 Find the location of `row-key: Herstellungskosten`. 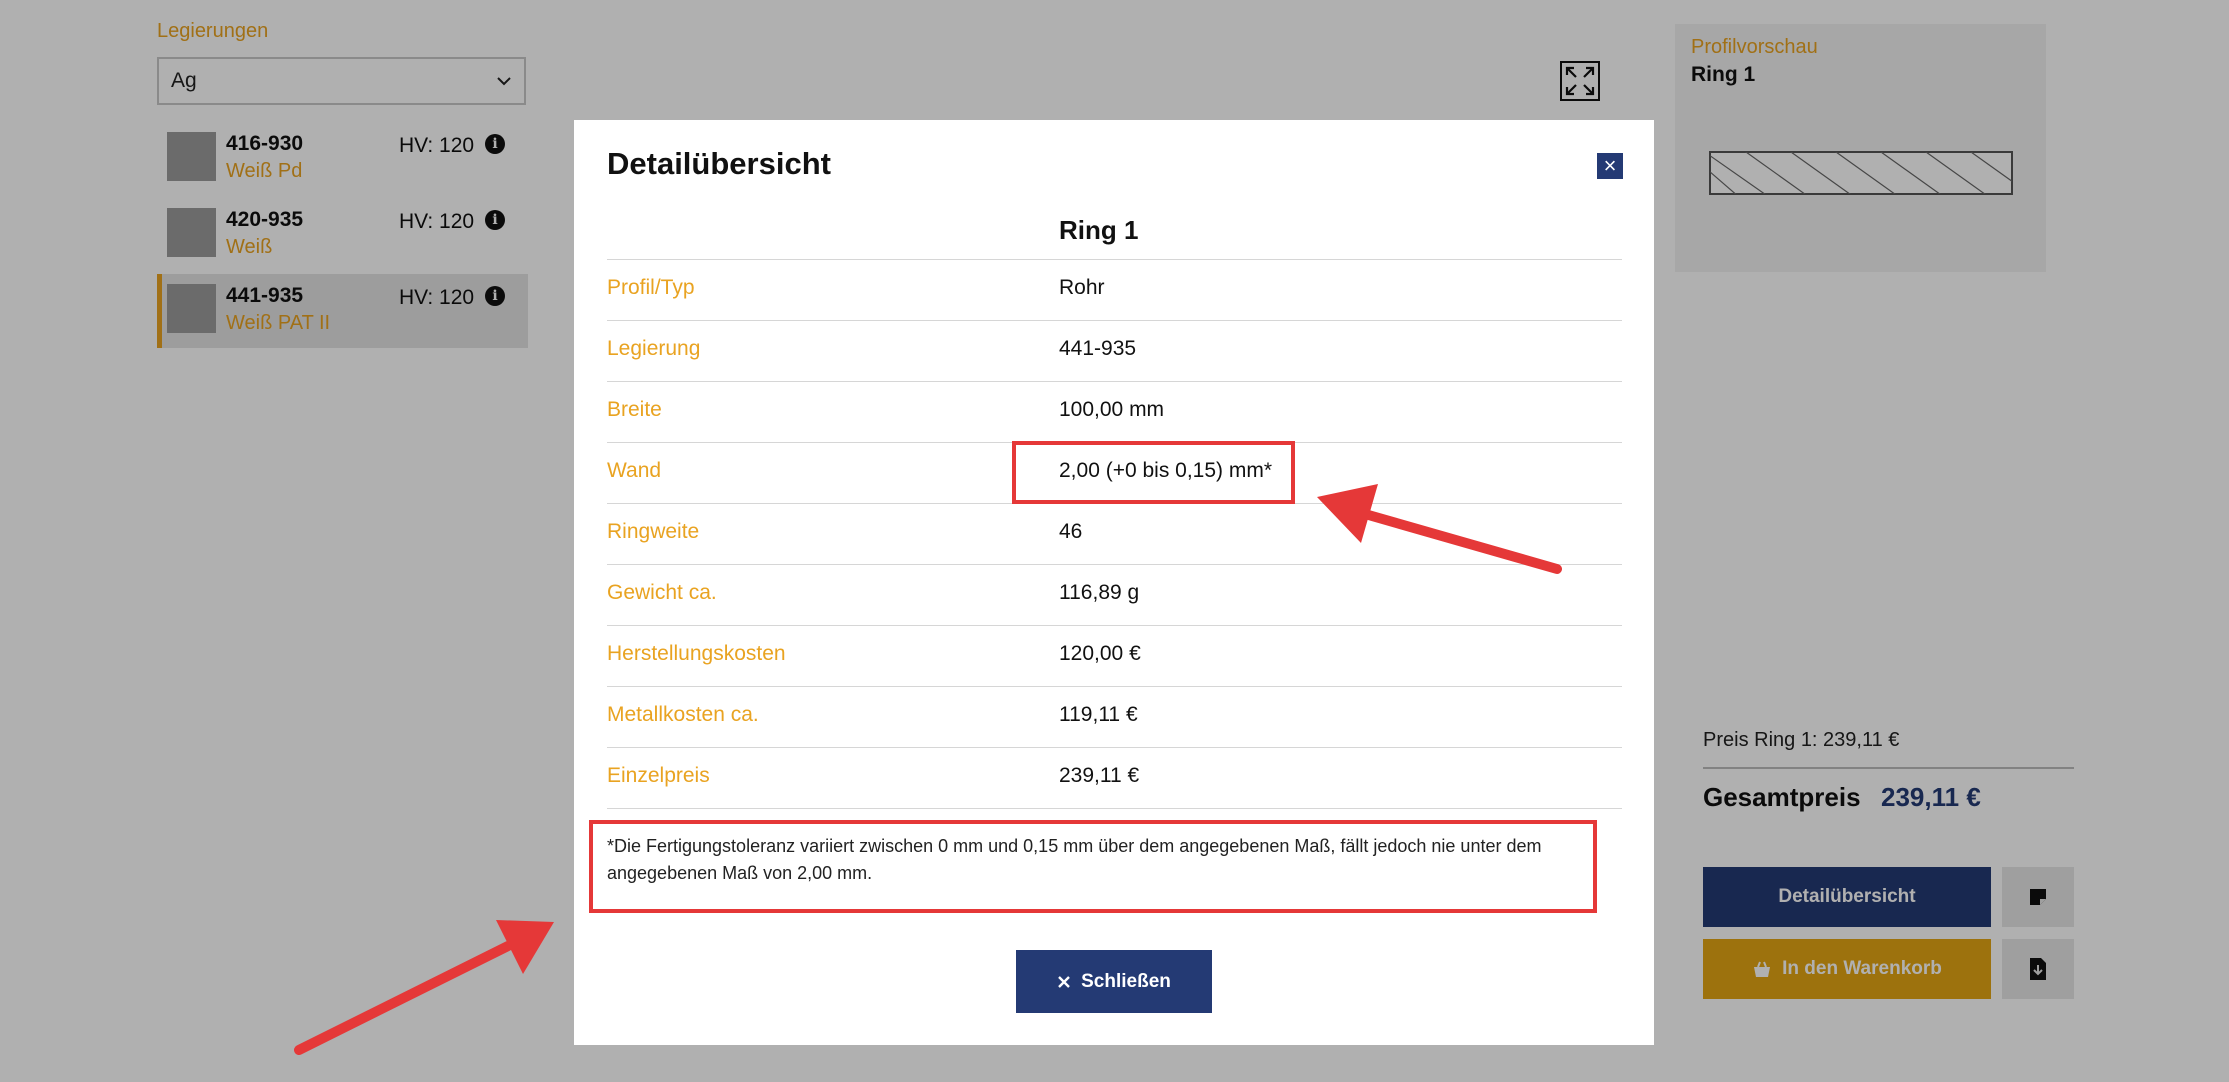

row-key: Herstellungskosten is located at coordinates (696, 653).